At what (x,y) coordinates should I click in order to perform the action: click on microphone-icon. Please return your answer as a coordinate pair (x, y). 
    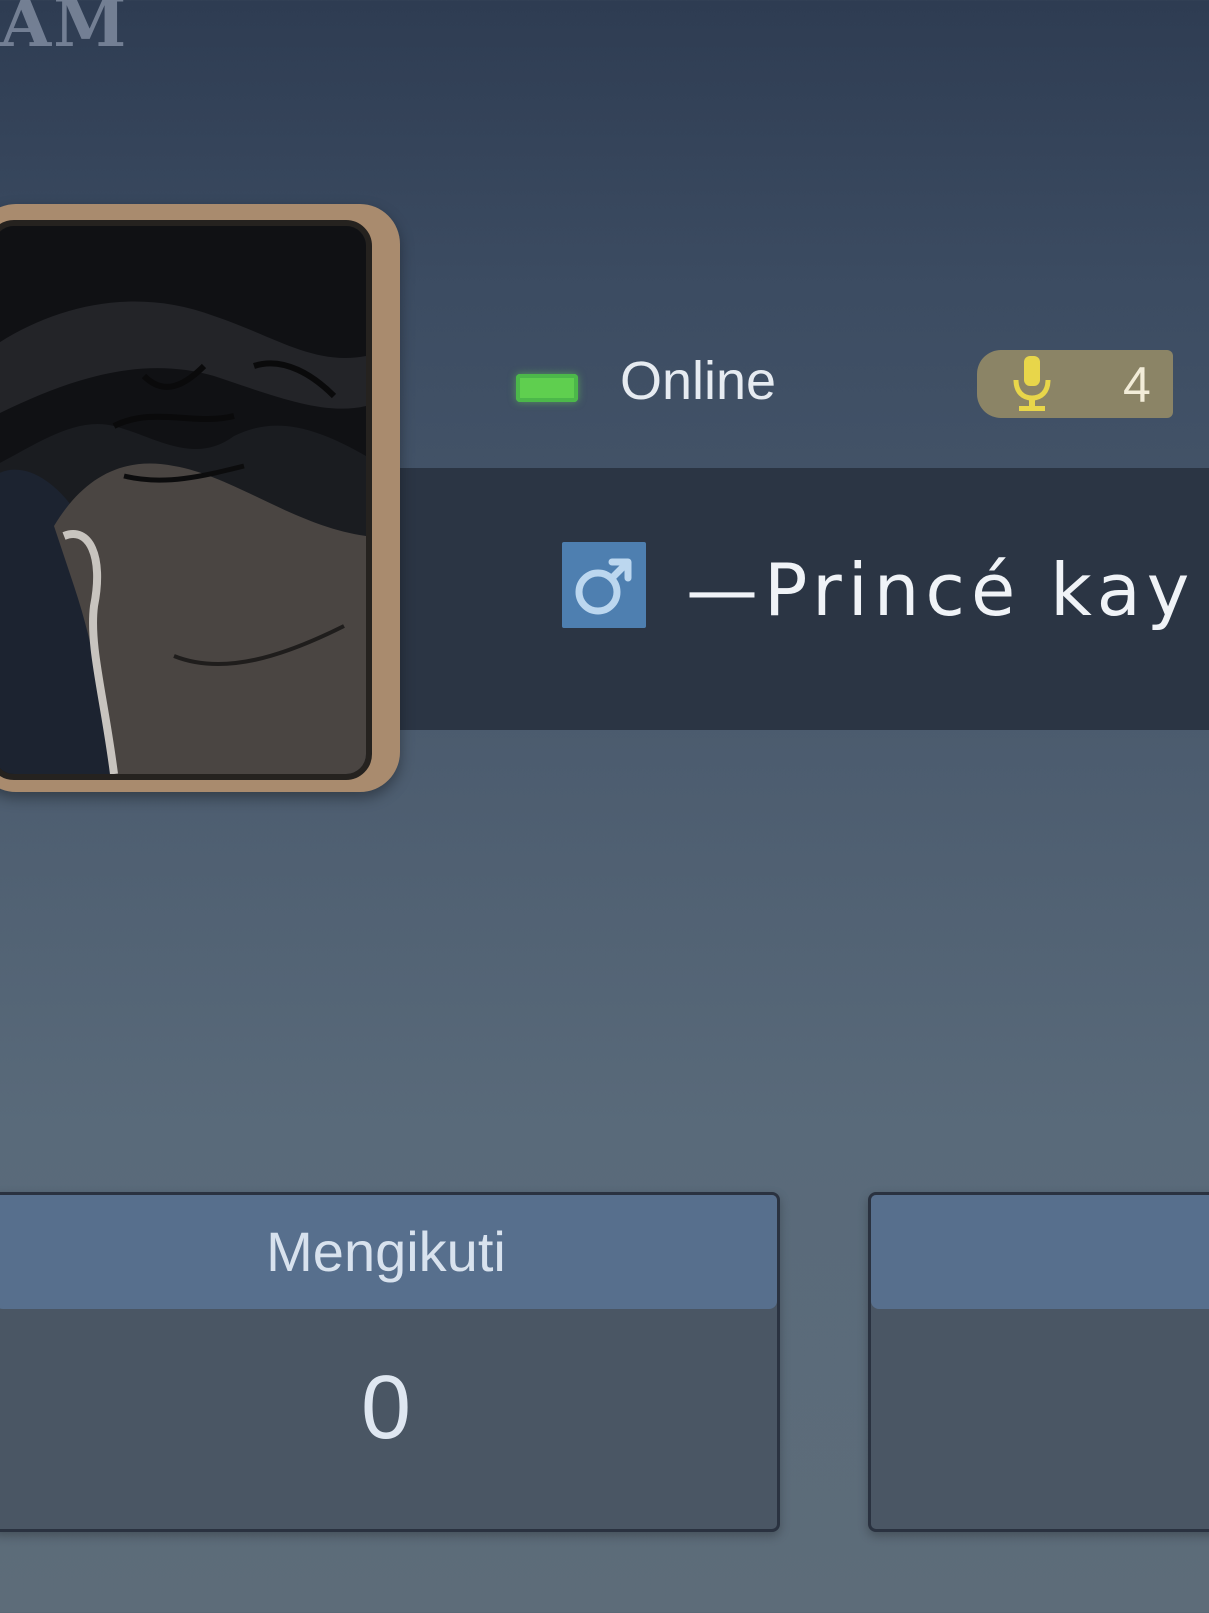
    Looking at the image, I should click on (1032, 383).